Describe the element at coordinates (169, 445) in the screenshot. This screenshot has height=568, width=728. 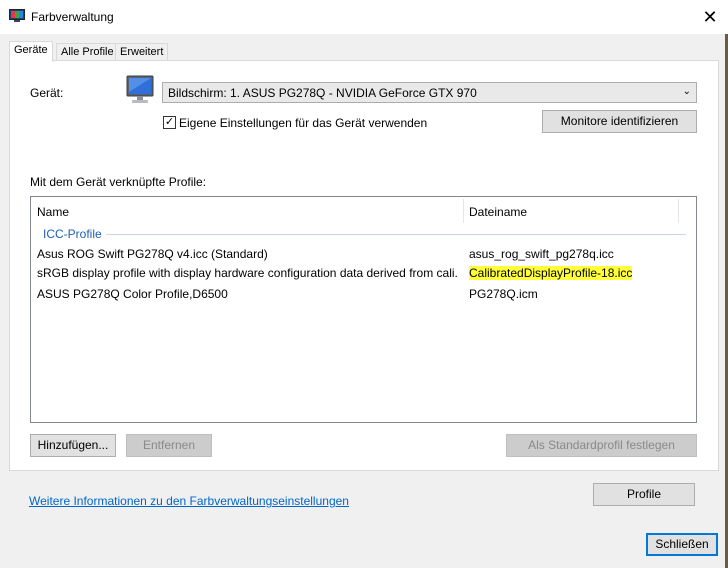
I see `remove-button: Entfernen` at that location.